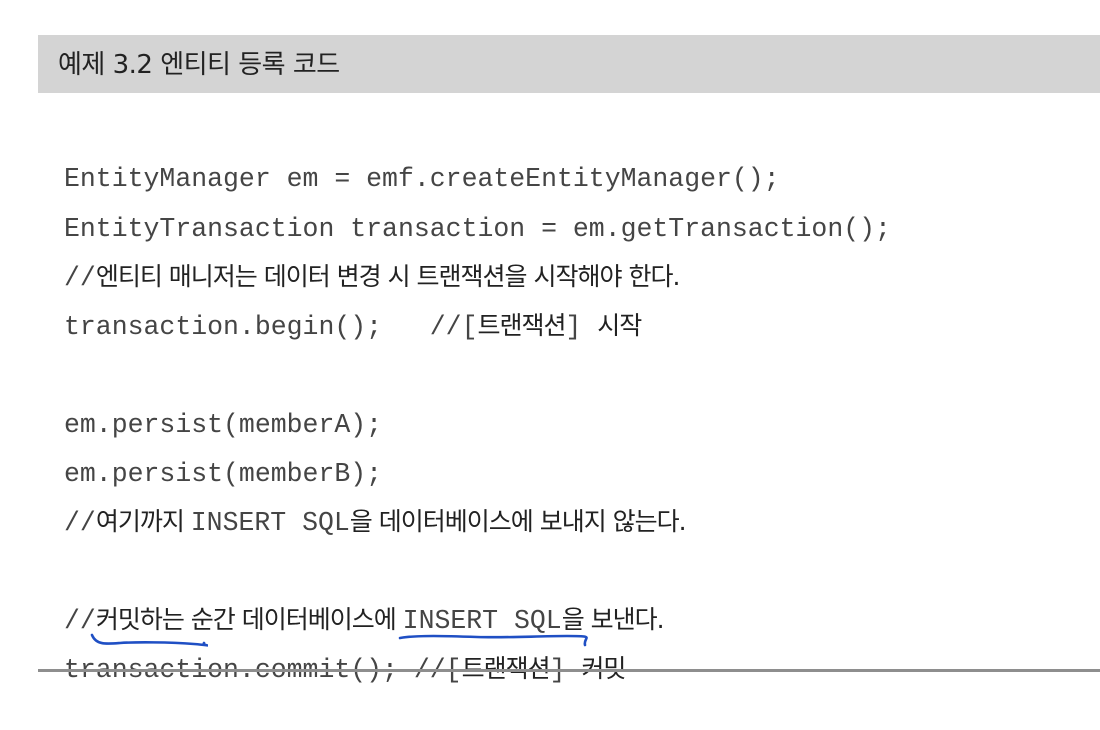 The height and width of the screenshot is (730, 1100). Describe the element at coordinates (210, 402) in the screenshot. I see `code-line-5: em.persist(memberA);` at that location.